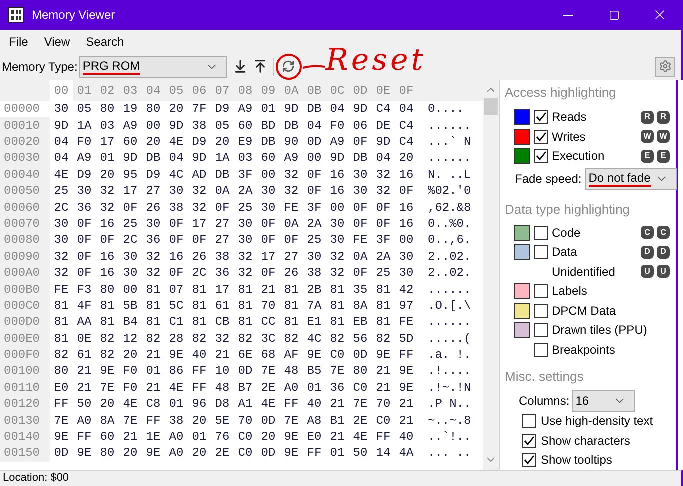 The image size is (683, 486). I want to click on hex-byte: 5E, so click(222, 421).